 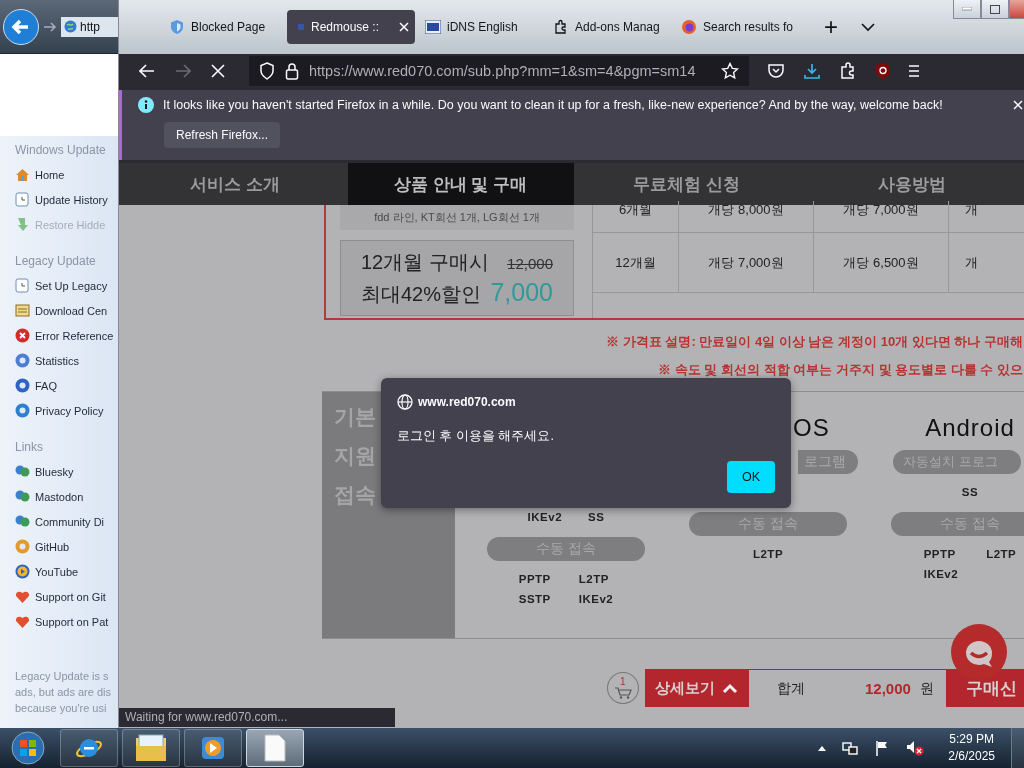 I want to click on footer-text: ads, but ads are dis, so click(x=63, y=692).